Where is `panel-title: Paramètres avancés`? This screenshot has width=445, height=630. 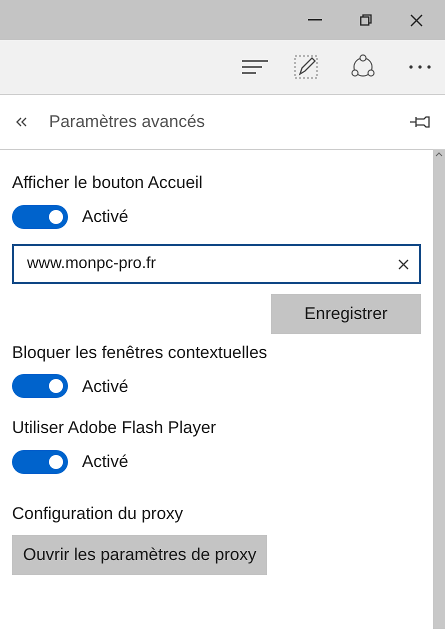
panel-title: Paramètres avancés is located at coordinates (127, 122).